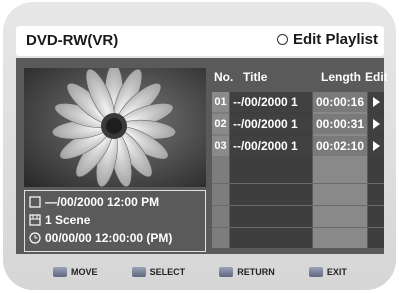 The width and height of the screenshot is (399, 293). I want to click on date-icon, so click(35, 202).